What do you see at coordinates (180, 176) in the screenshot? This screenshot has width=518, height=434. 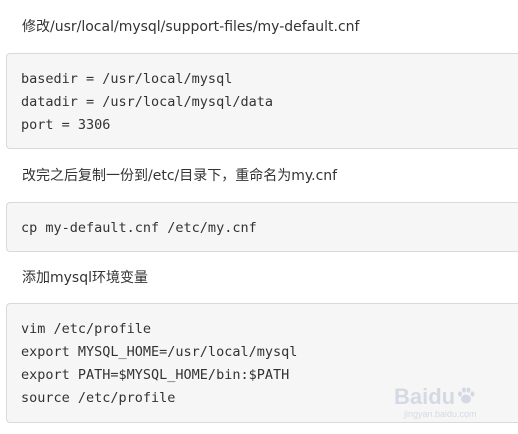 I see `step-2-instruction: 改完之后复制一份到/etc/目录下，重命名为my.cnf` at bounding box center [180, 176].